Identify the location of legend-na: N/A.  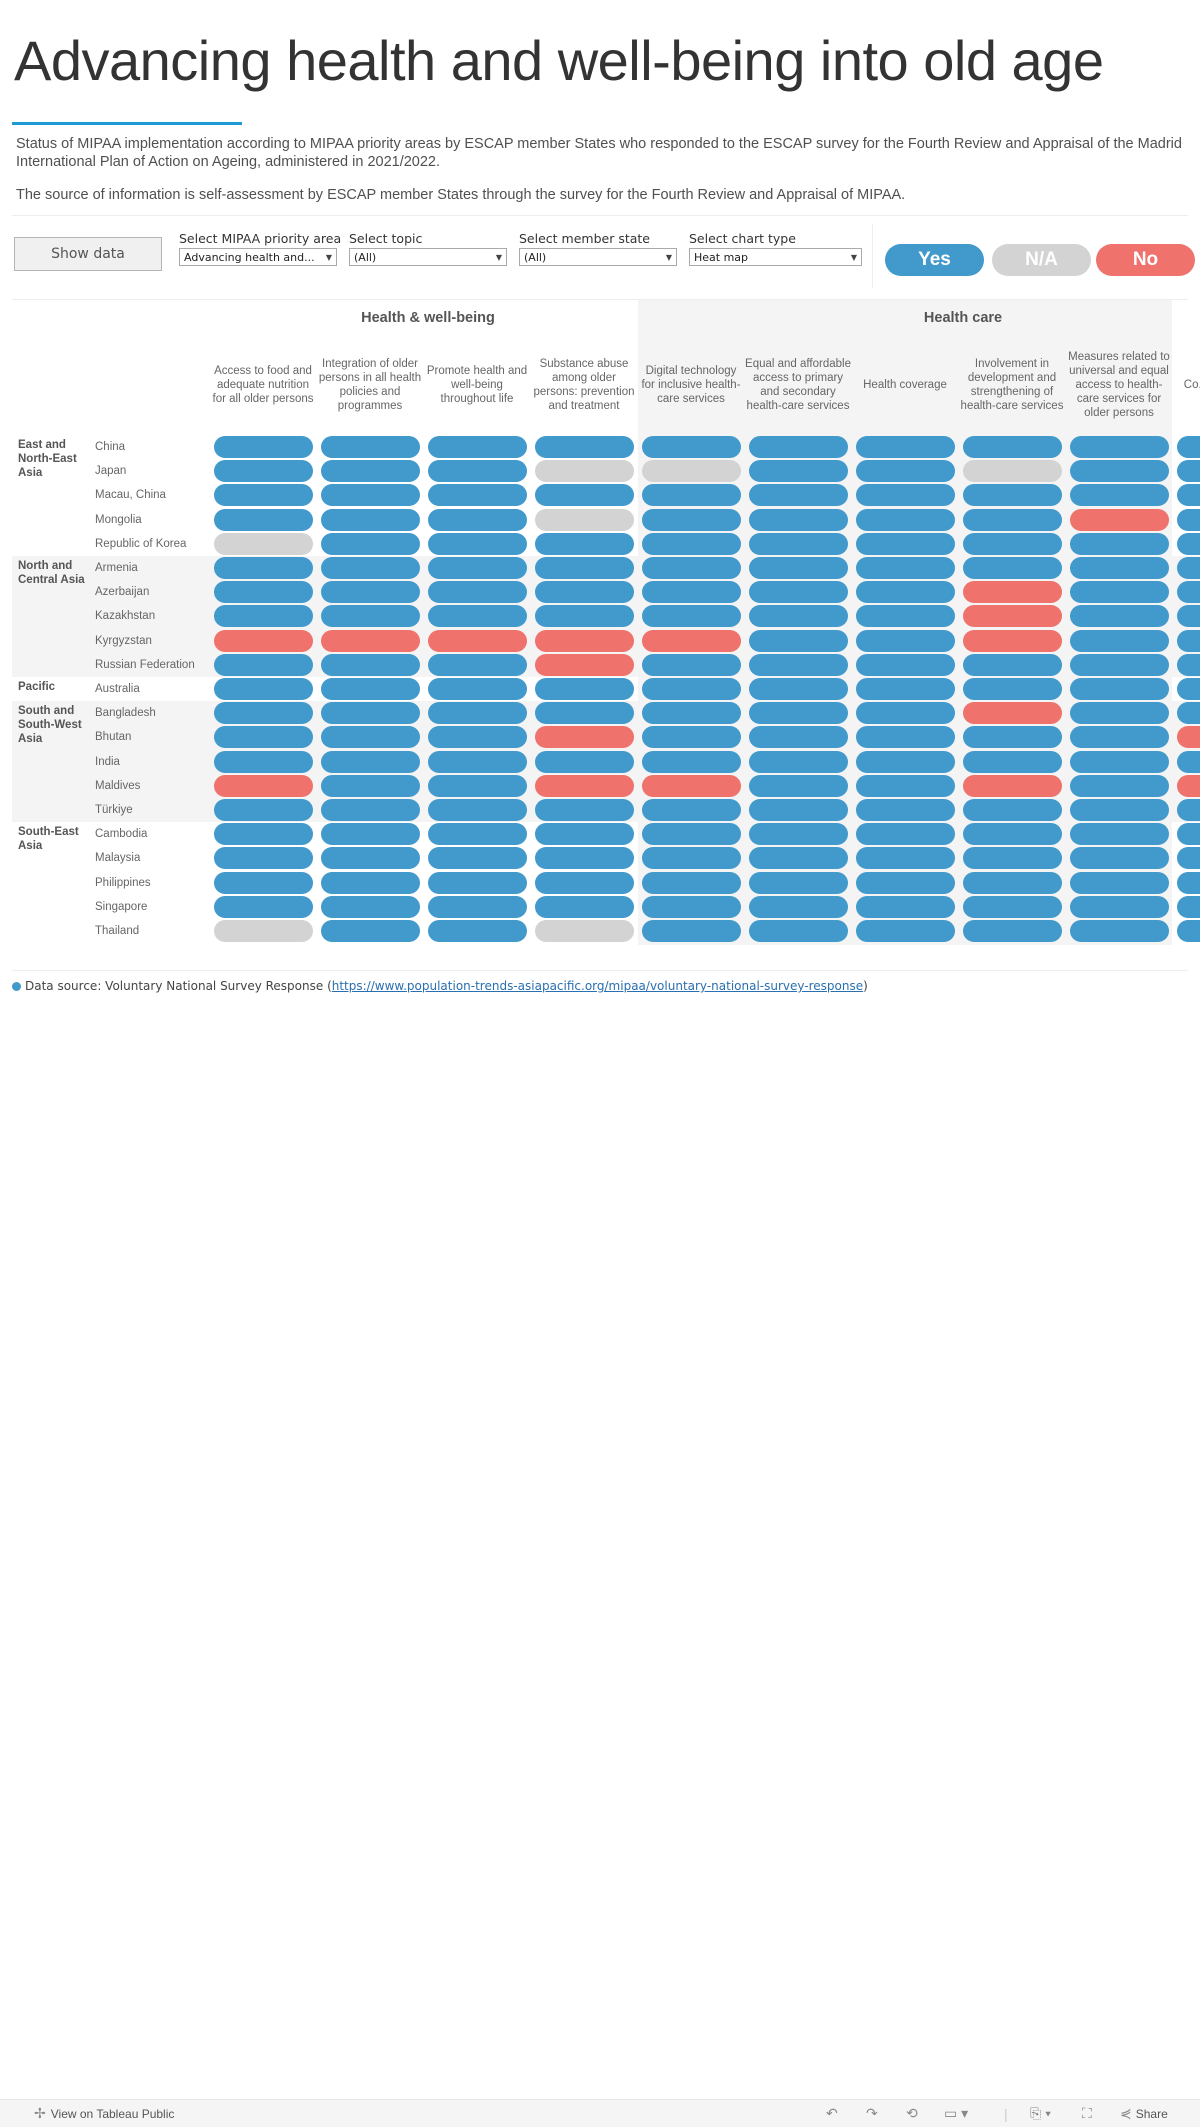
(1041, 260).